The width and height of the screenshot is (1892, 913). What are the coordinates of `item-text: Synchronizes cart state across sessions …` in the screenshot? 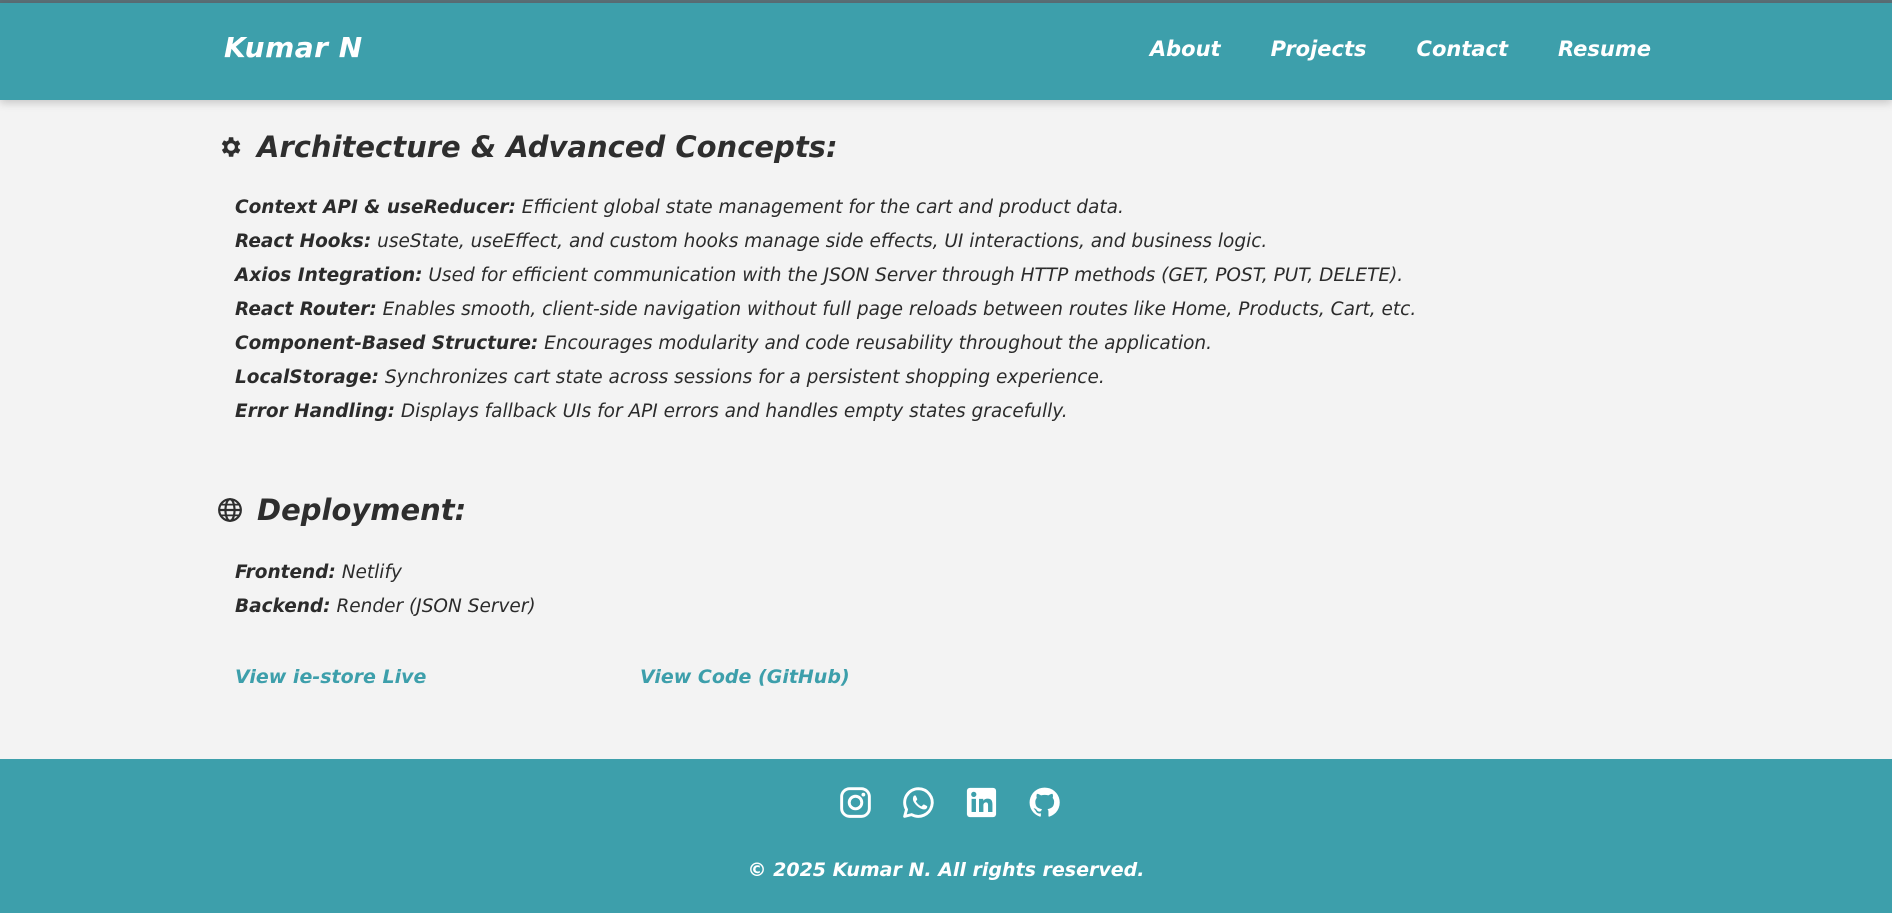 It's located at (741, 377).